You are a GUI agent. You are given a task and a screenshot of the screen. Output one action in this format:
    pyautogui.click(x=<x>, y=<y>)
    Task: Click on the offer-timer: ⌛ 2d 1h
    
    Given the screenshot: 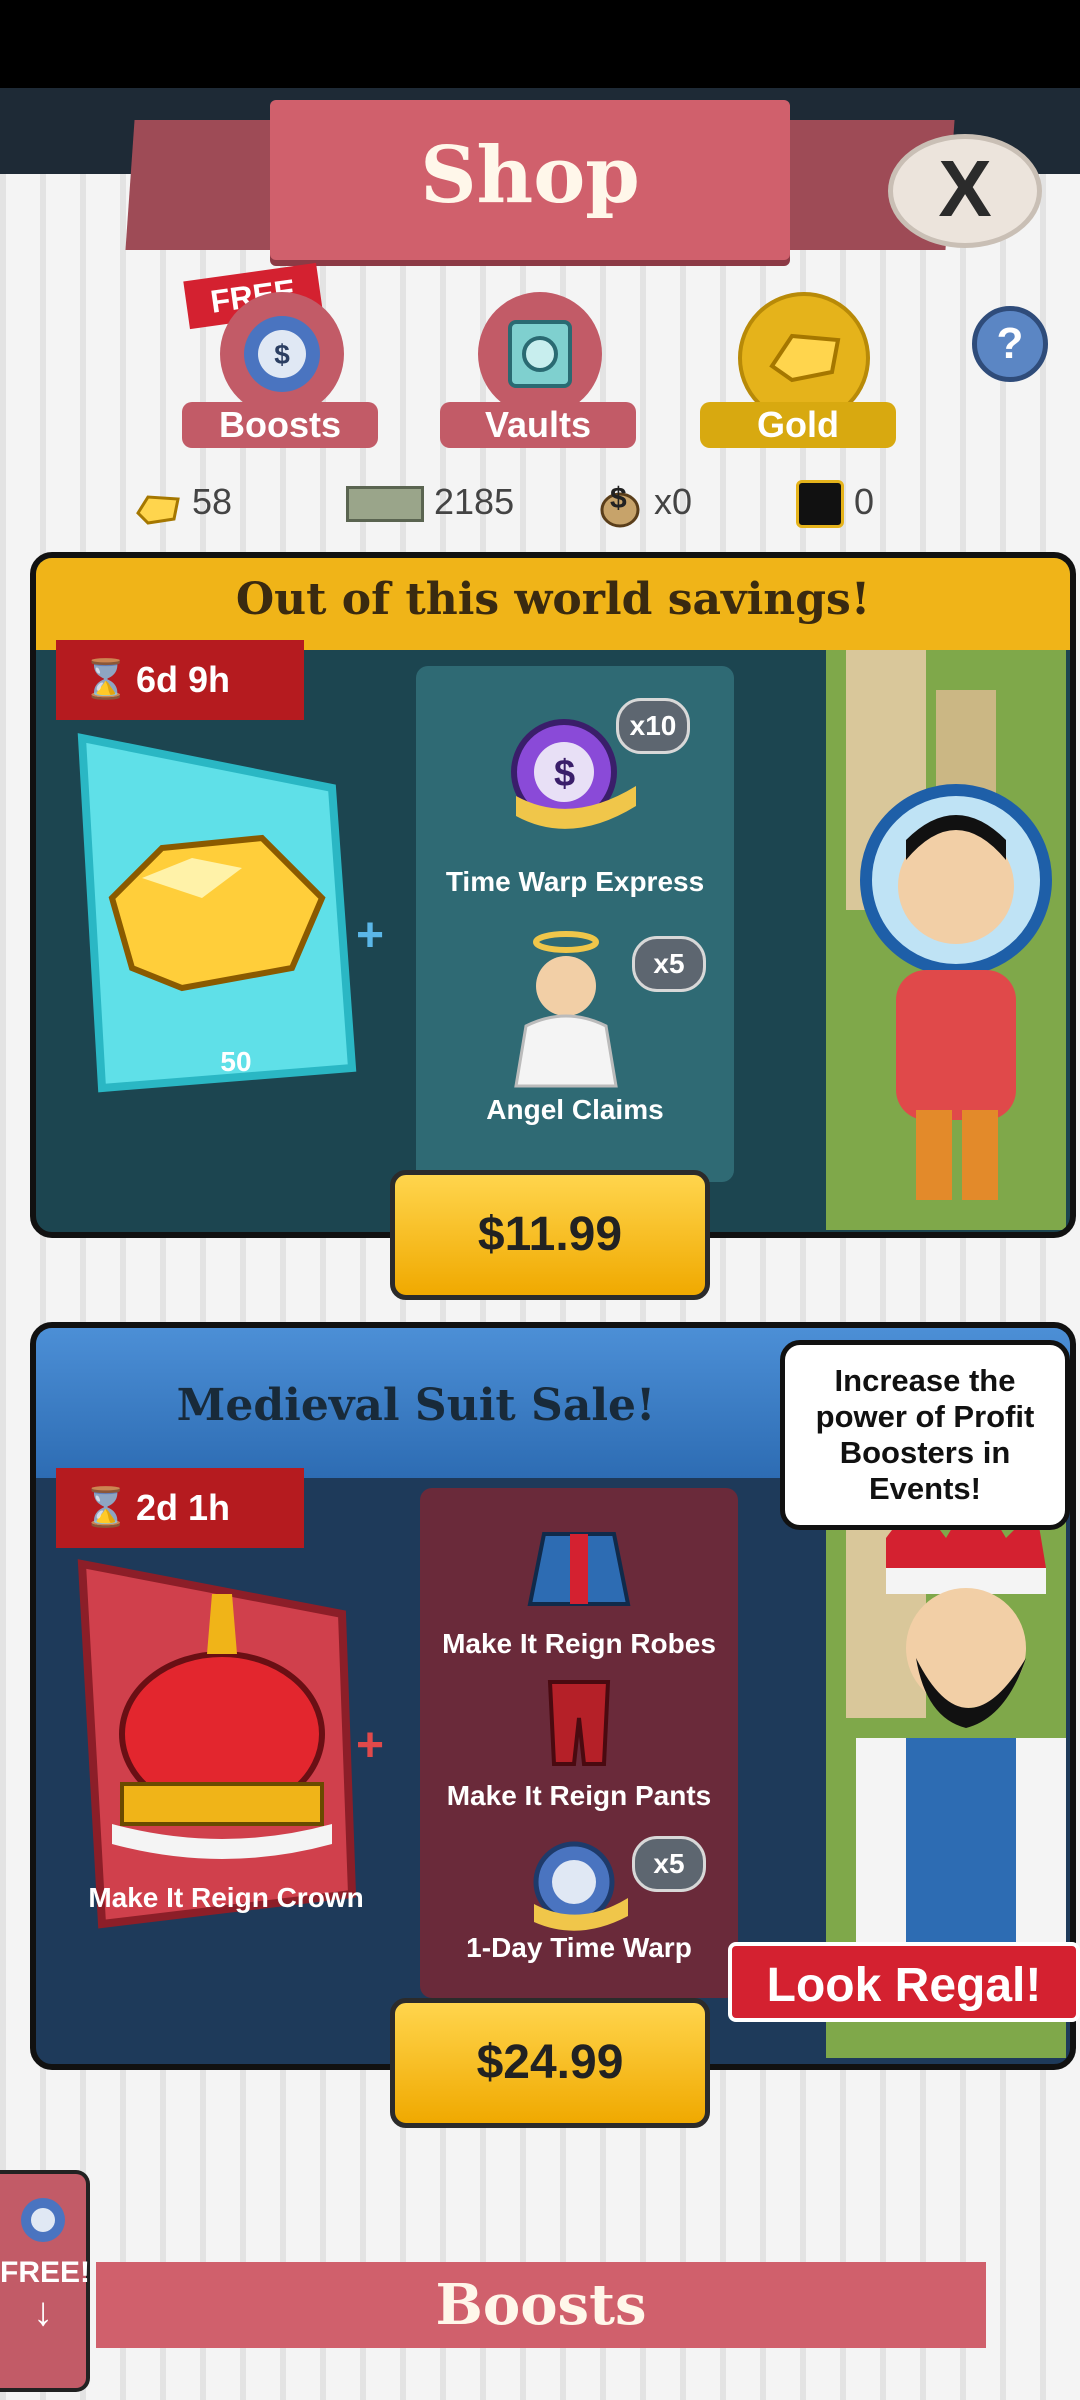 What is the action you would take?
    pyautogui.click(x=180, y=1508)
    